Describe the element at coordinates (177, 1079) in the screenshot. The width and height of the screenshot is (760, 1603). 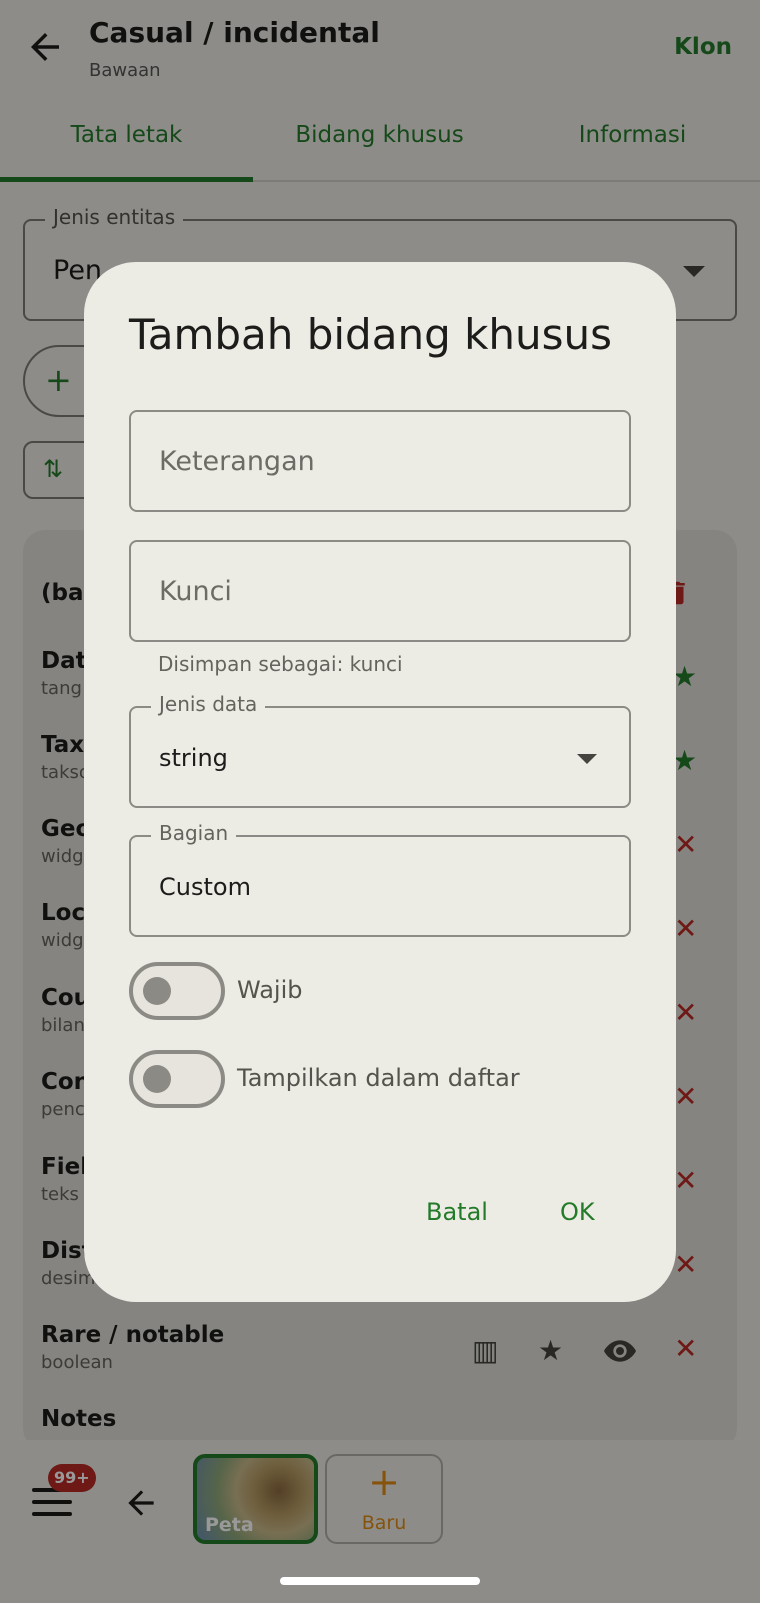
I see `show-in-list-toggle` at that location.